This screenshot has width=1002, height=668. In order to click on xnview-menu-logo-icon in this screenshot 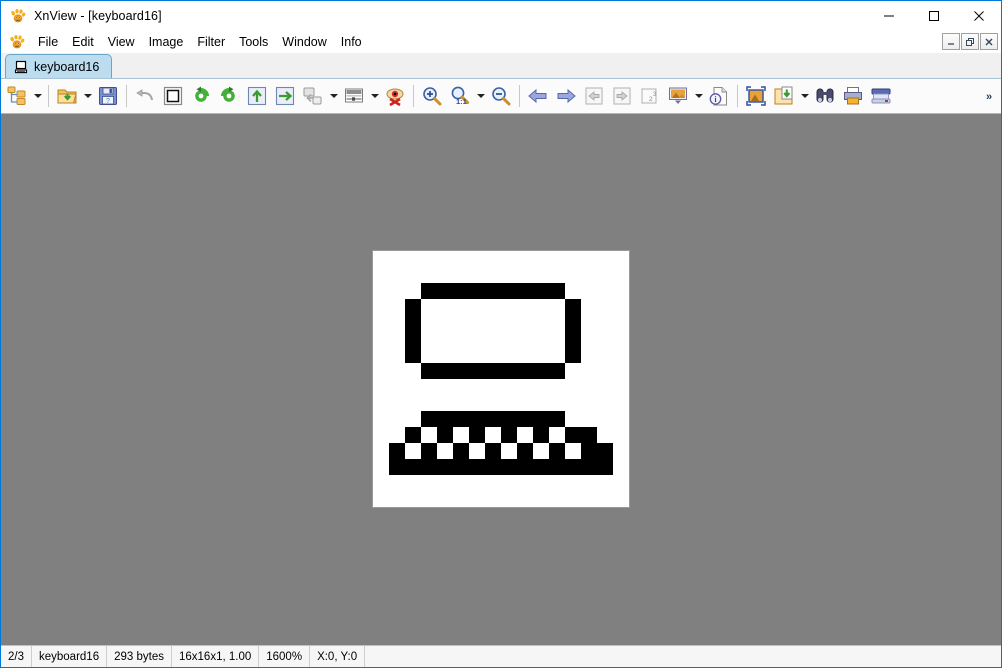, I will do `click(17, 42)`.